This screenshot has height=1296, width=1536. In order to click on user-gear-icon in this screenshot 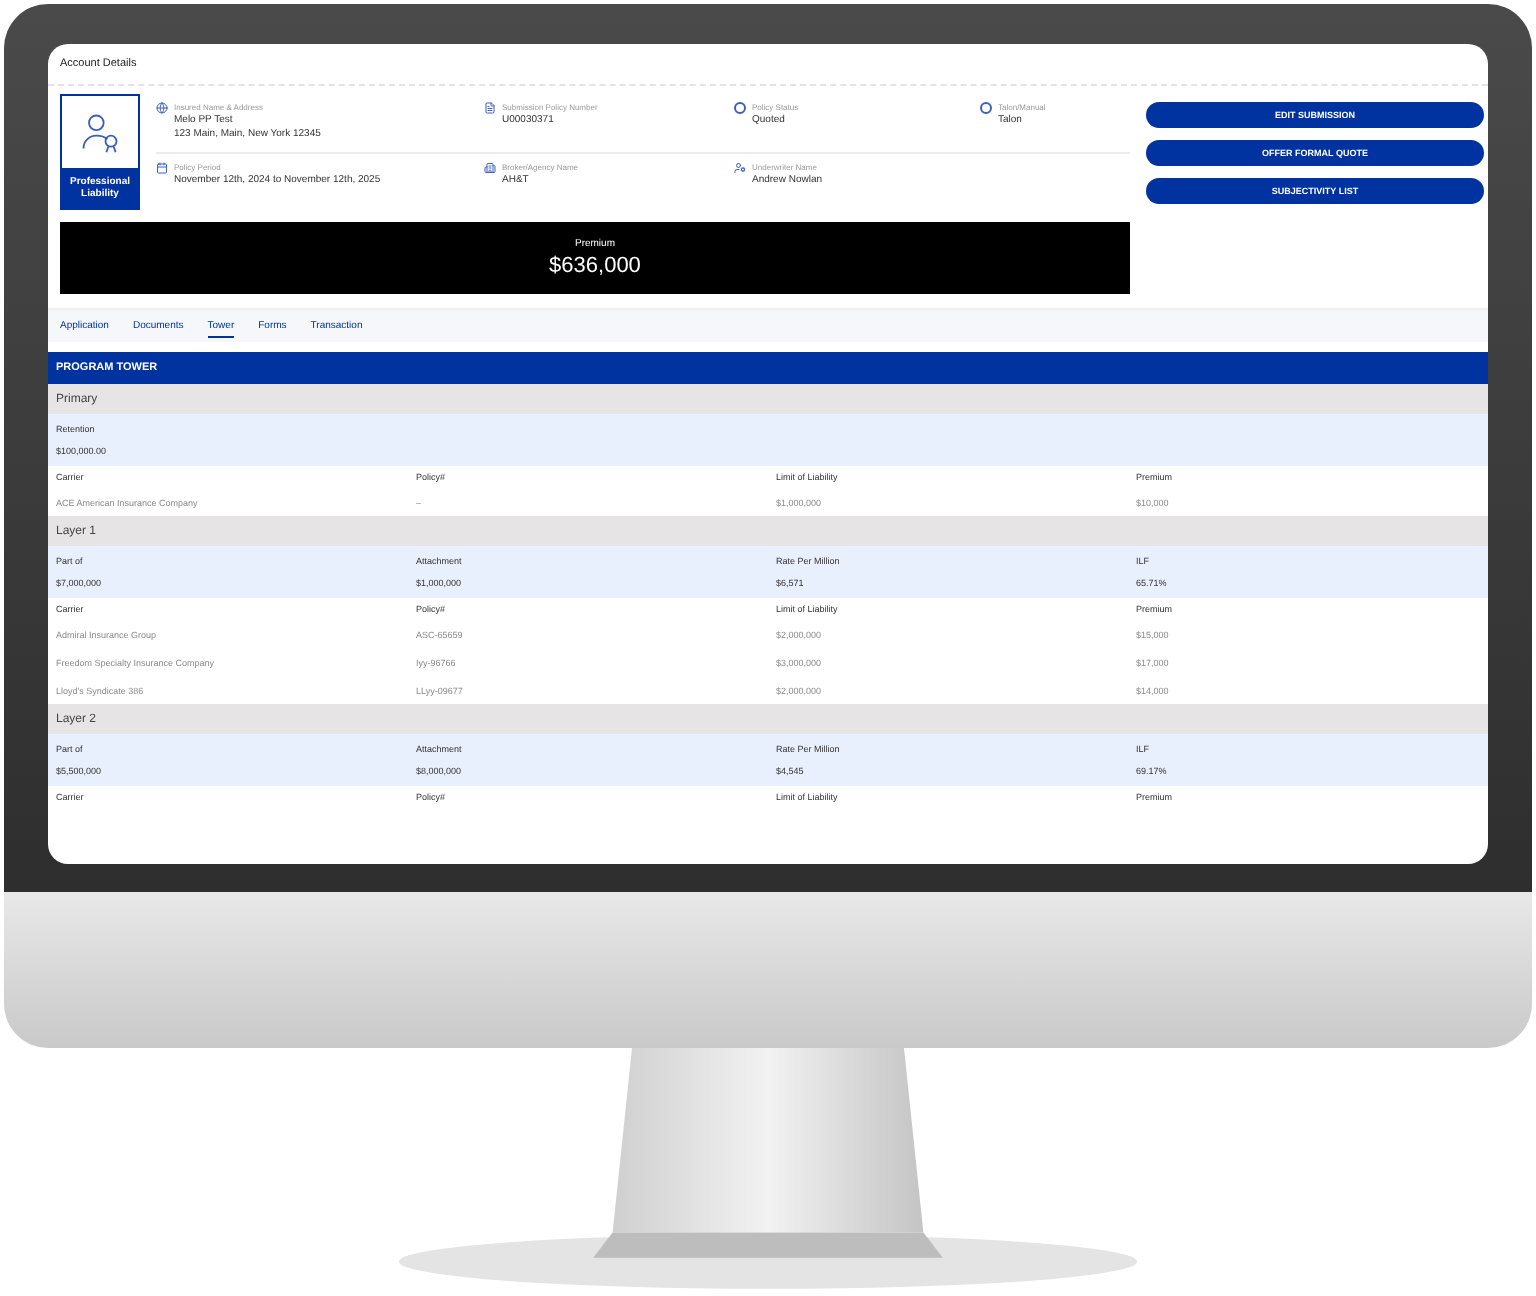, I will do `click(740, 168)`.